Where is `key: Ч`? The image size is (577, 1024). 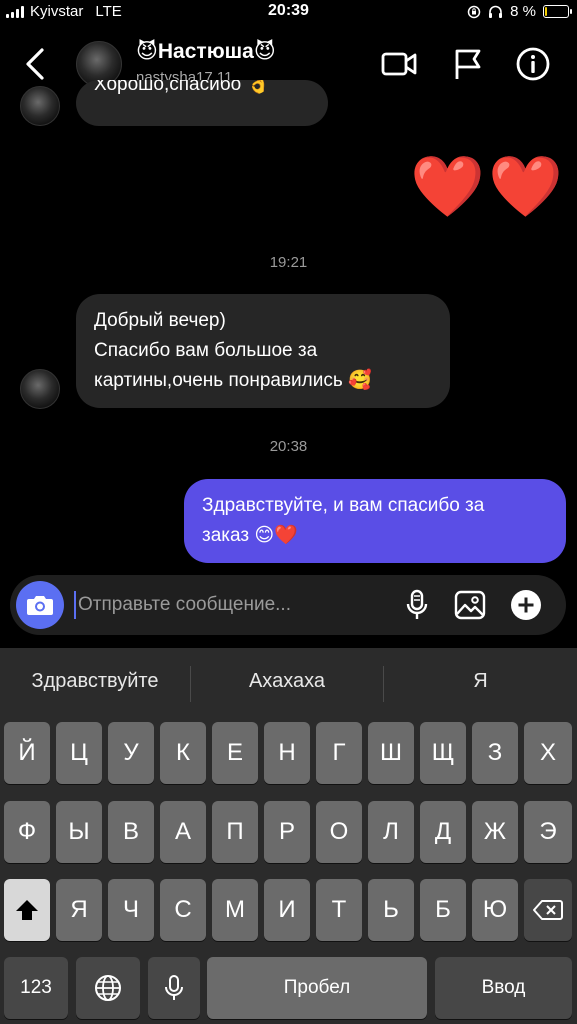
key: Ч is located at coordinates (131, 910).